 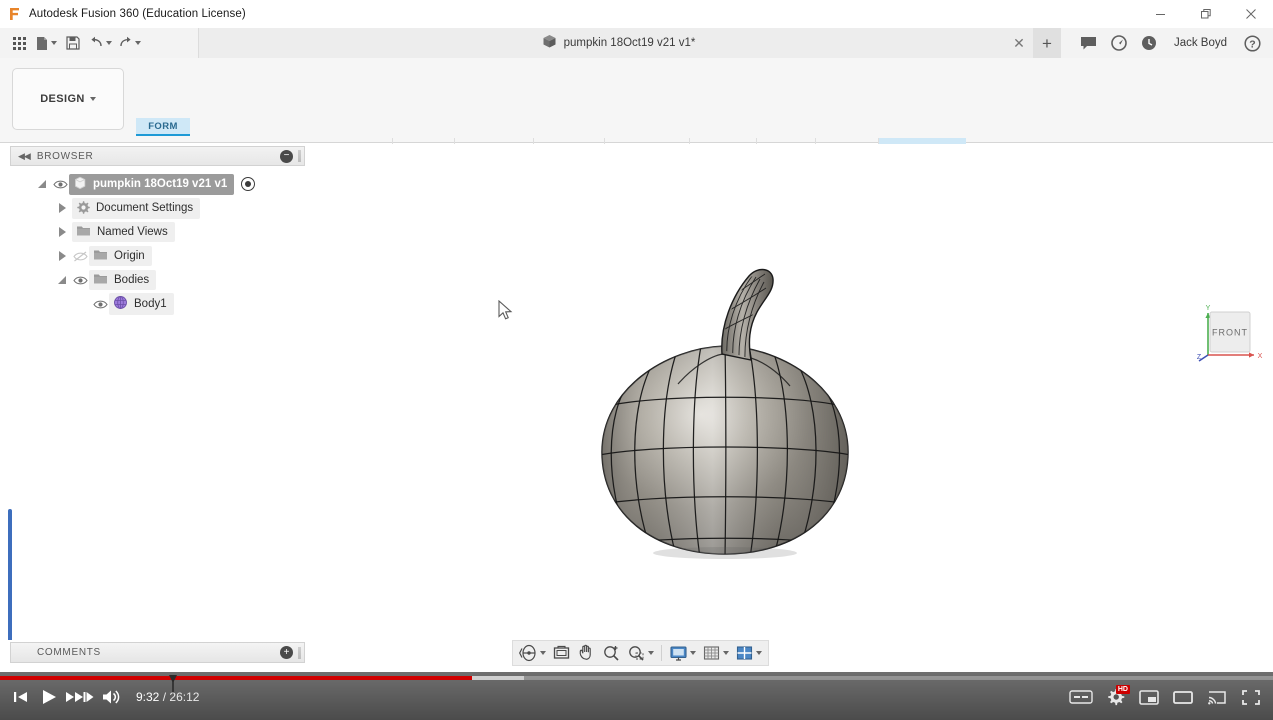 What do you see at coordinates (532, 653) in the screenshot?
I see `orbit-button` at bounding box center [532, 653].